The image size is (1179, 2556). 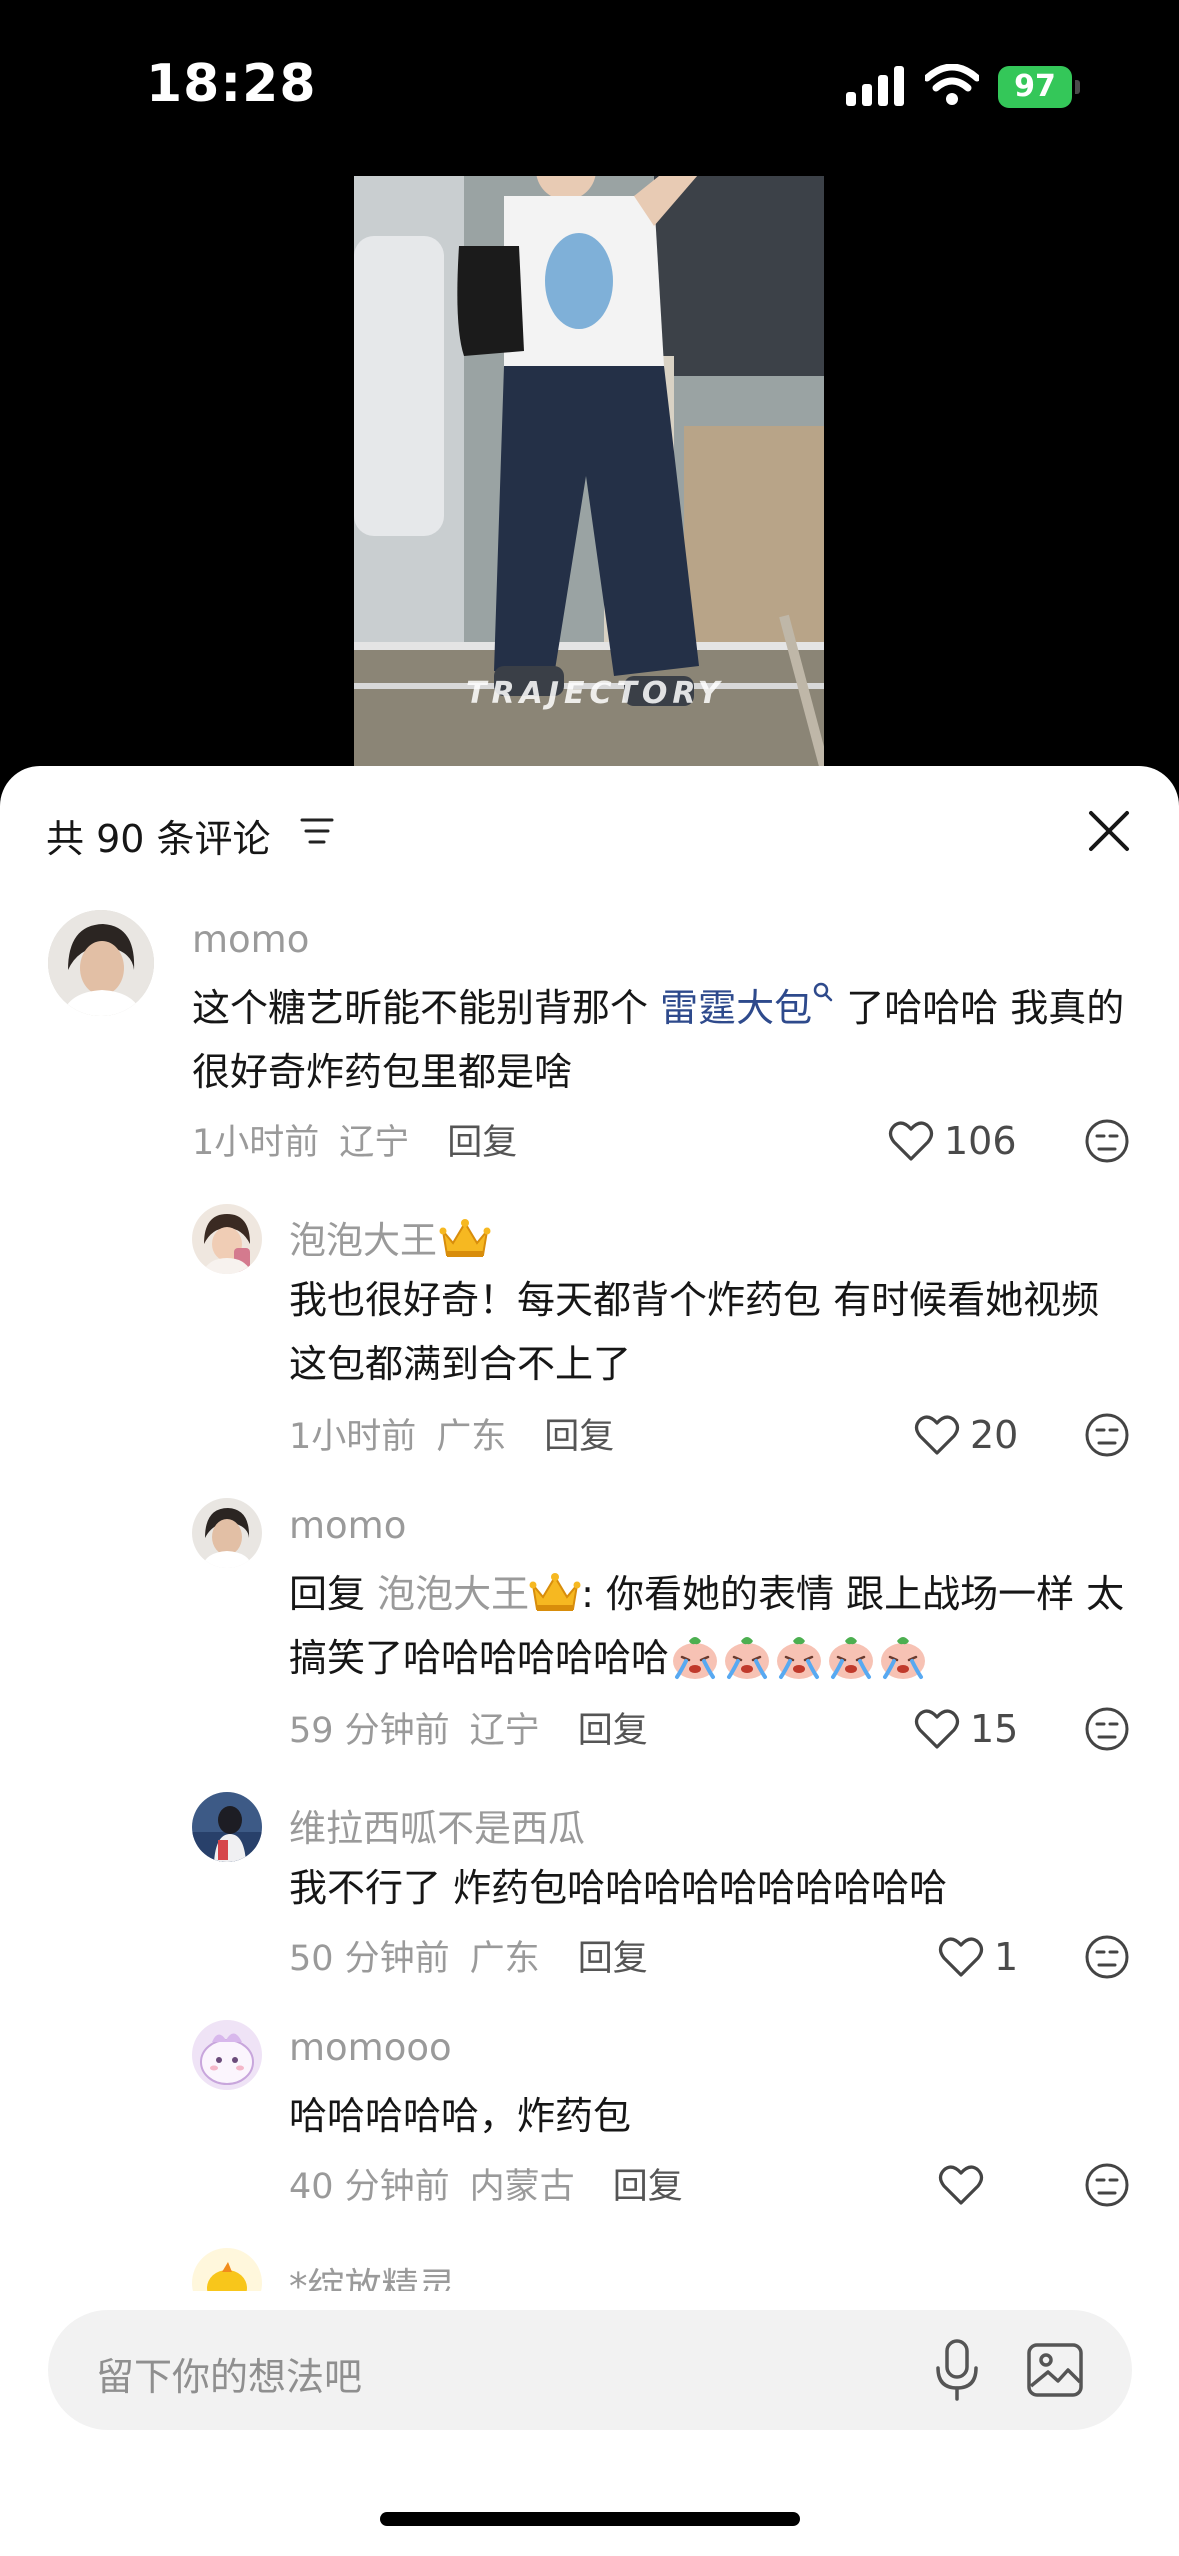 I want to click on comment-input-placeholder: 留下你的想法吧, so click(x=229, y=2377).